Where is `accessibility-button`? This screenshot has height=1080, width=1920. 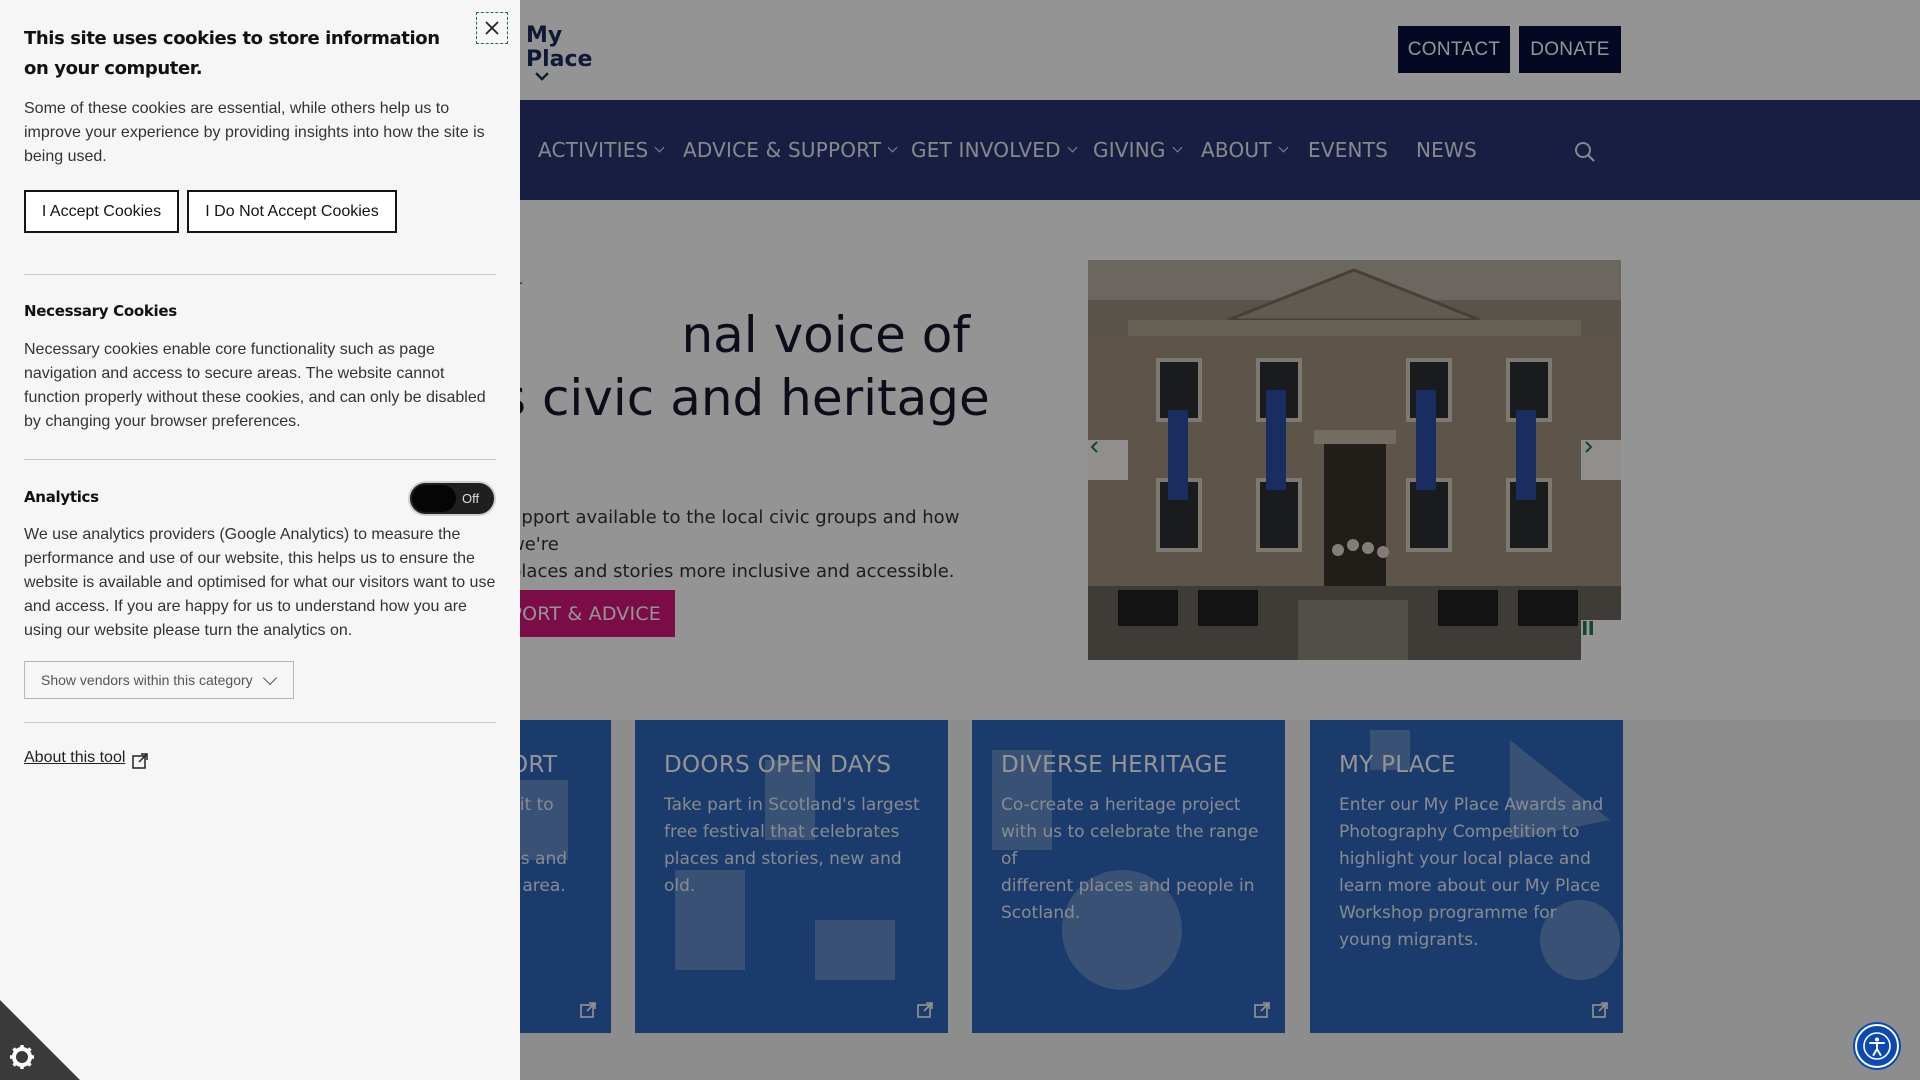
accessibility-button is located at coordinates (1877, 1046).